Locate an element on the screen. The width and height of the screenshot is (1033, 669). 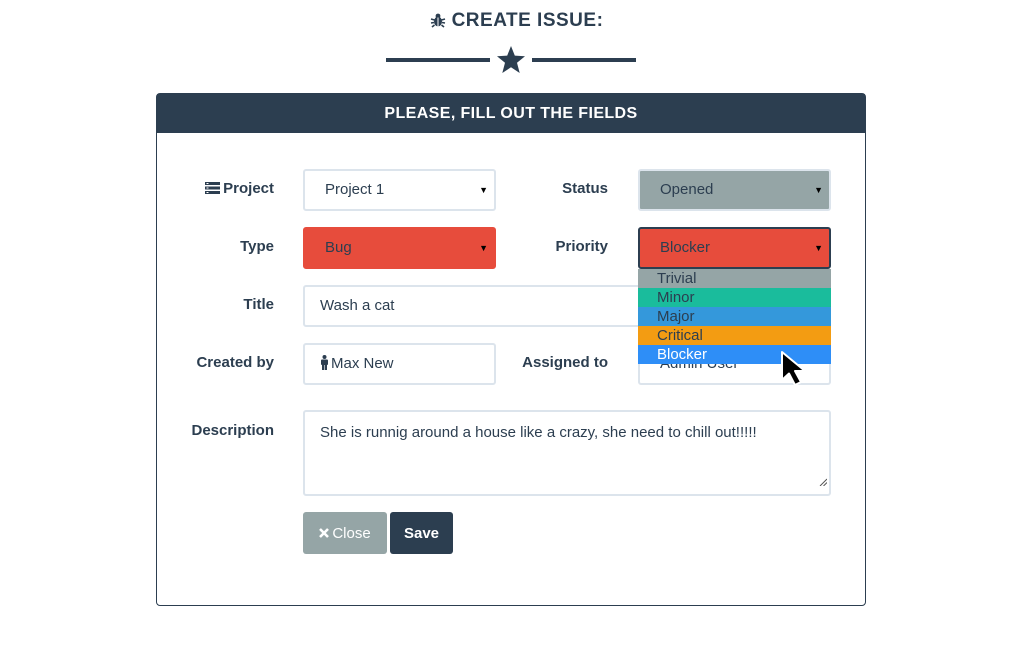
created-by-label: Created by is located at coordinates (235, 362).